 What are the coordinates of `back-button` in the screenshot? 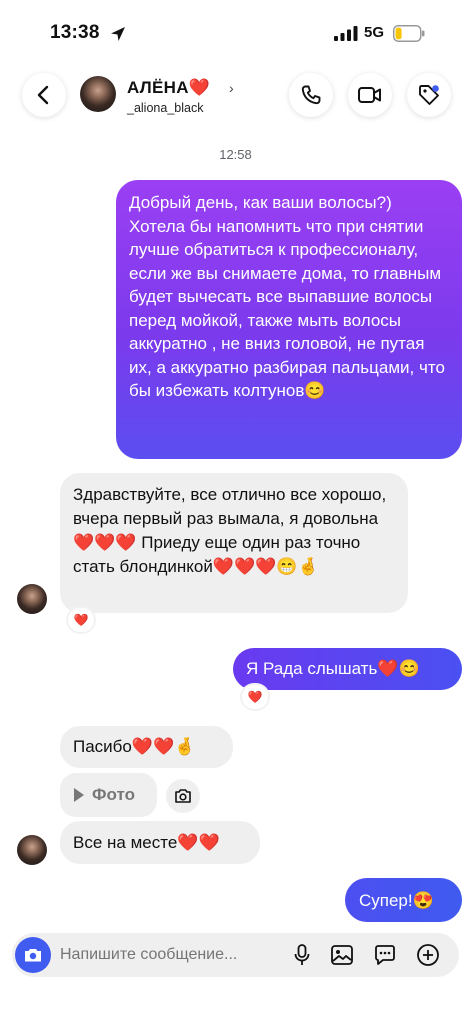 It's located at (44, 95).